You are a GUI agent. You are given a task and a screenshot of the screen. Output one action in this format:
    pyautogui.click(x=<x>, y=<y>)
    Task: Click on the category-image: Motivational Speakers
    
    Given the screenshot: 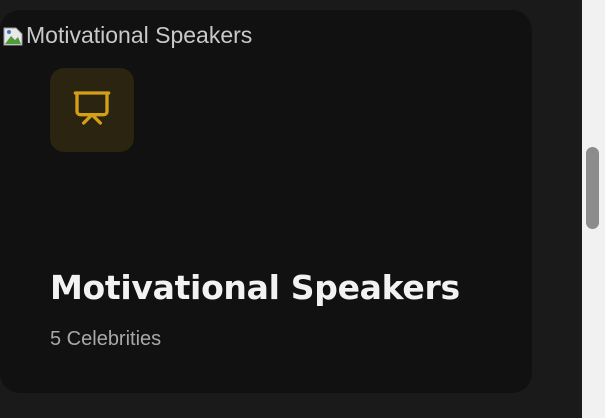 What is the action you would take?
    pyautogui.click(x=127, y=35)
    